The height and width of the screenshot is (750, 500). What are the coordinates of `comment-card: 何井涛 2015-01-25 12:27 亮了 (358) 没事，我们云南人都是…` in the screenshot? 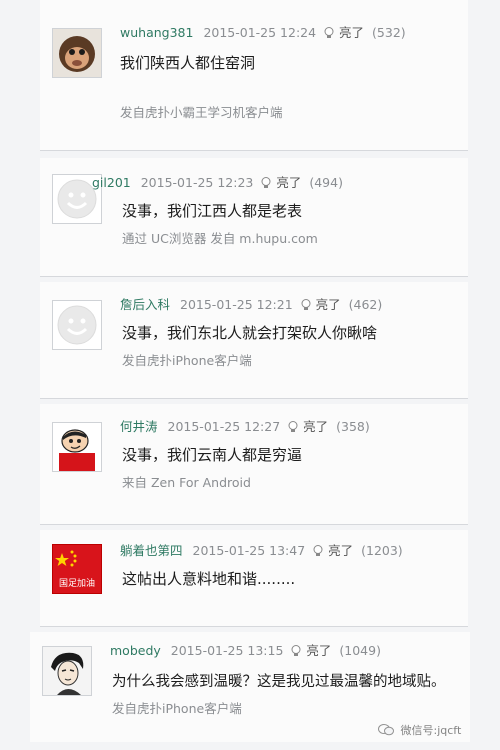 It's located at (254, 464).